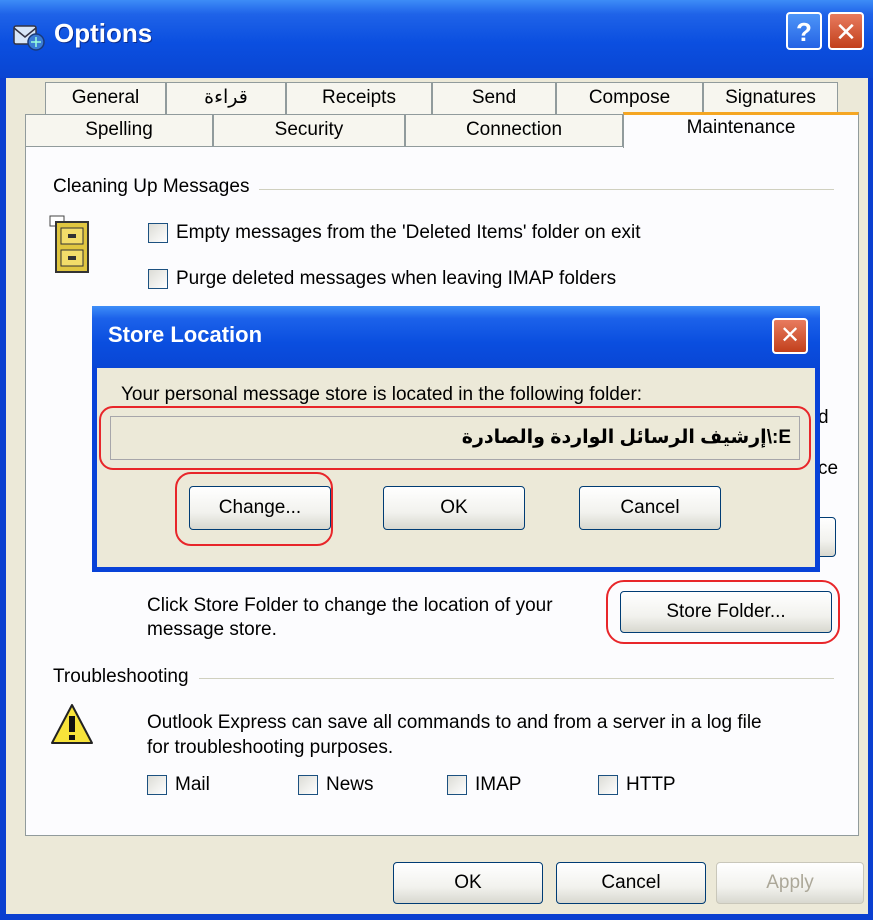 The height and width of the screenshot is (920, 873). Describe the element at coordinates (359, 98) in the screenshot. I see `tab-receipts: Receipts` at that location.